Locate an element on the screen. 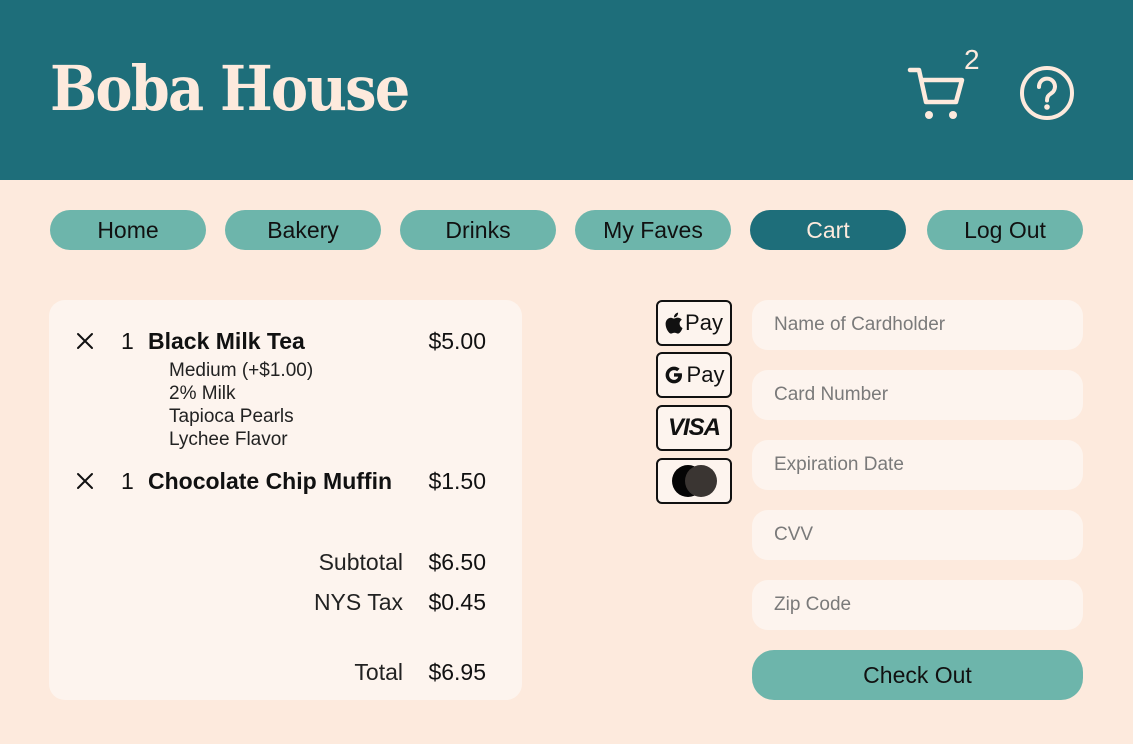  google-g-icon is located at coordinates (673, 375).